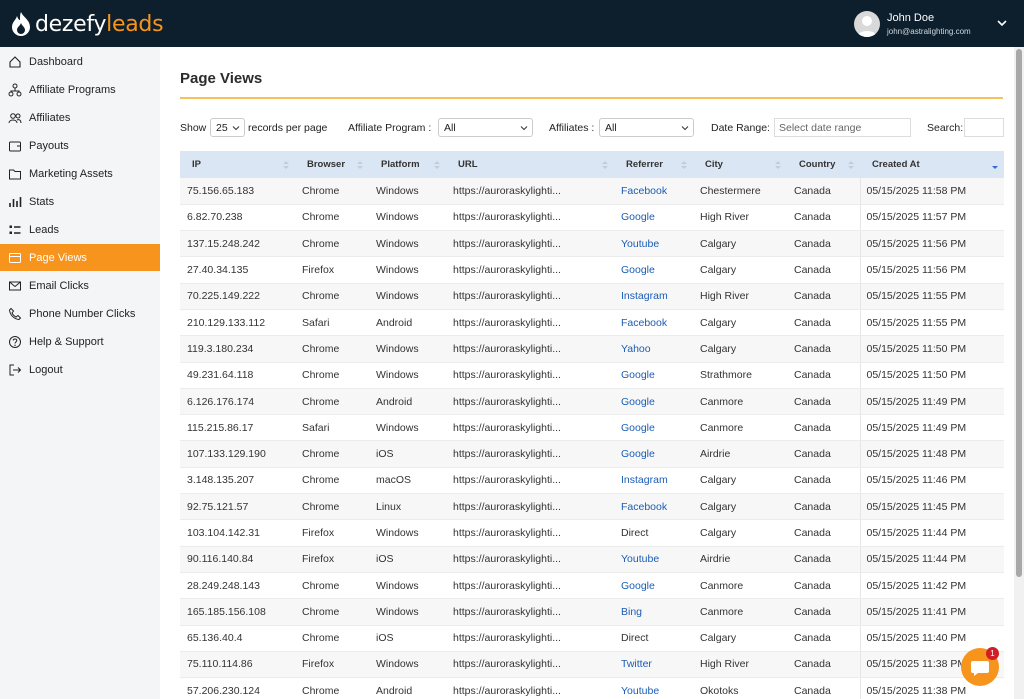 The height and width of the screenshot is (699, 1024). I want to click on search-input, so click(984, 127).